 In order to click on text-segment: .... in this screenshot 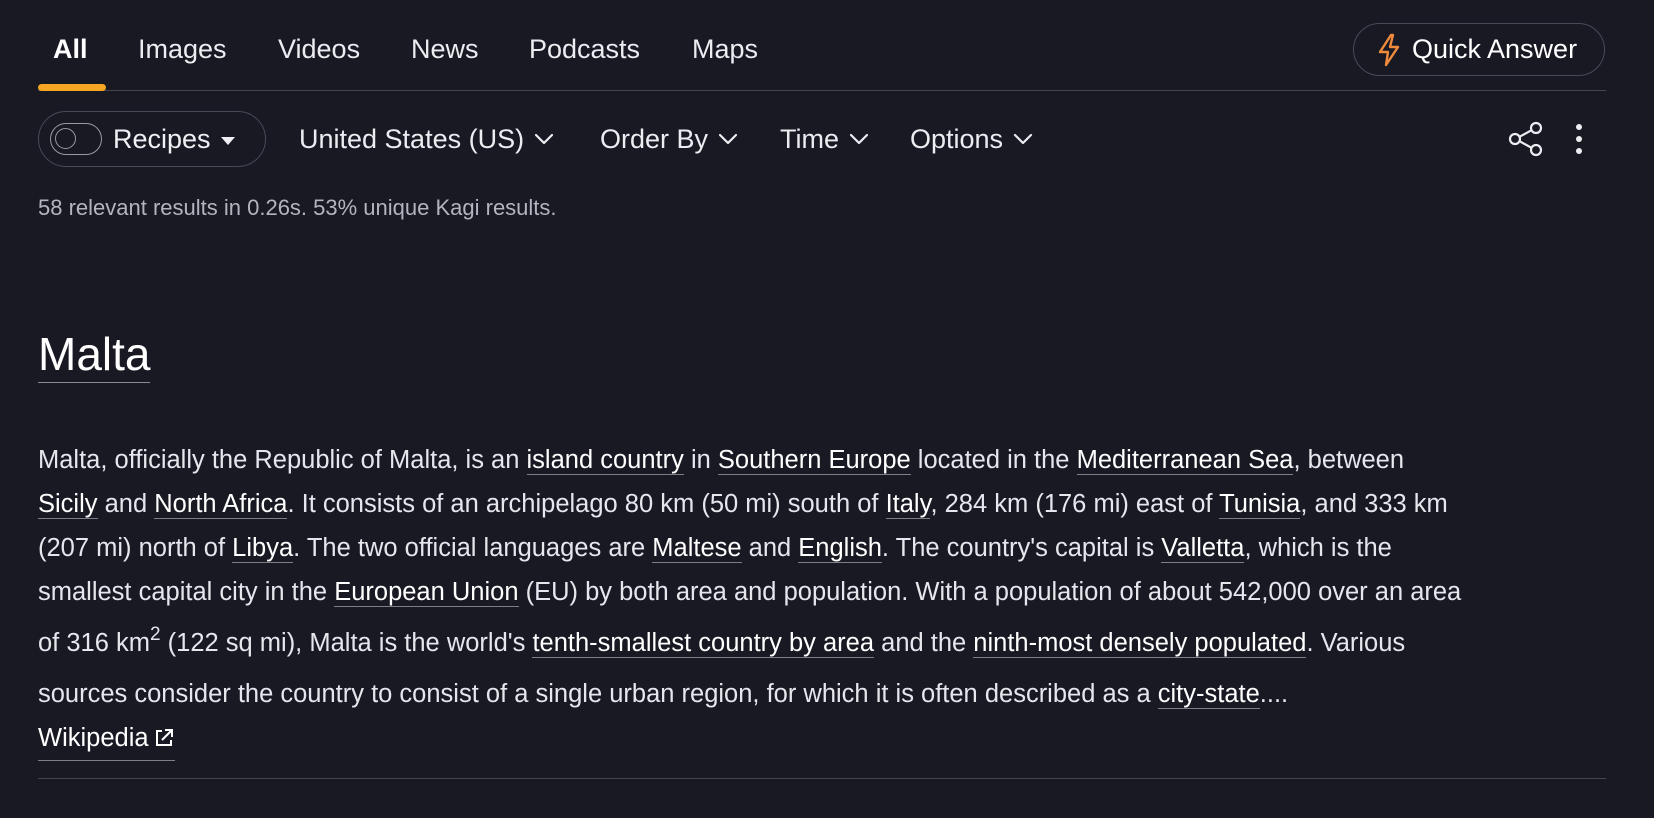, I will do `click(1274, 694)`.